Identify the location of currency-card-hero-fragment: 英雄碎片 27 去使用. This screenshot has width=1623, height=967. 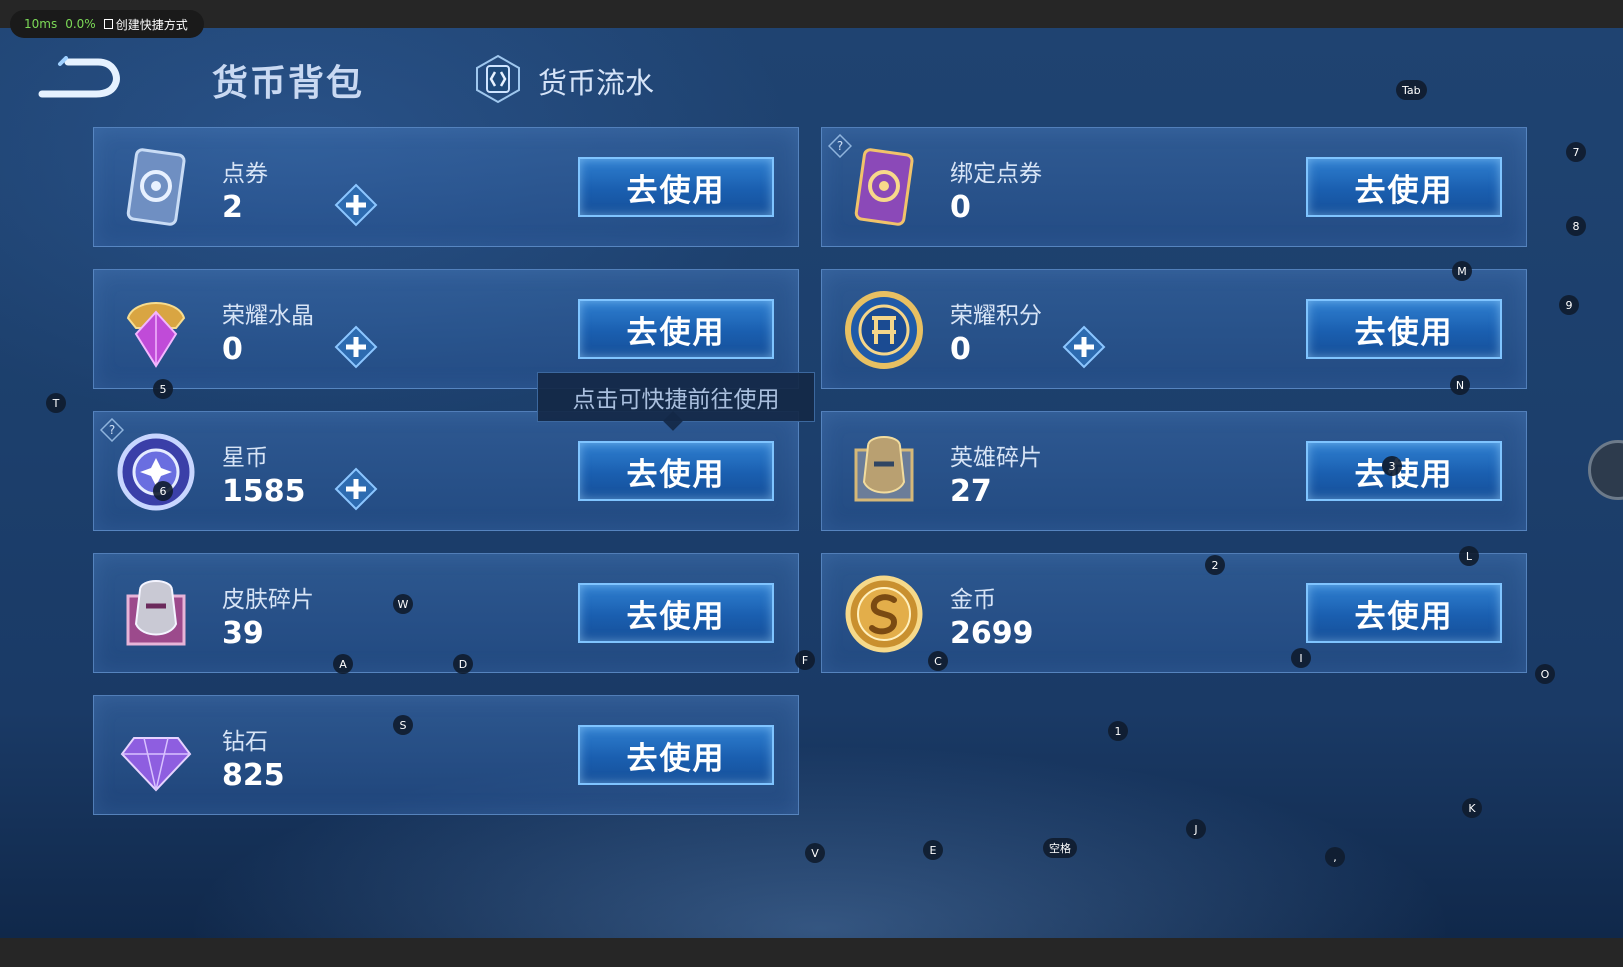
(1174, 471).